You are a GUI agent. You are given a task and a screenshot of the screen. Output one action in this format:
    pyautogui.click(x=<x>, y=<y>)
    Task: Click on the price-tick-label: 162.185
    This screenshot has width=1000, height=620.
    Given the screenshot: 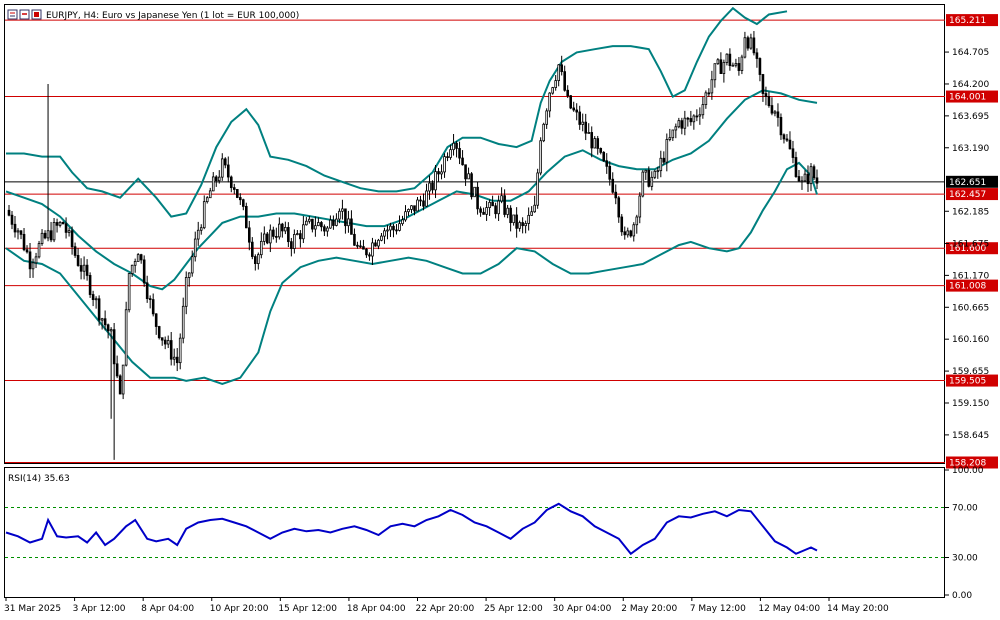 What is the action you would take?
    pyautogui.click(x=970, y=212)
    